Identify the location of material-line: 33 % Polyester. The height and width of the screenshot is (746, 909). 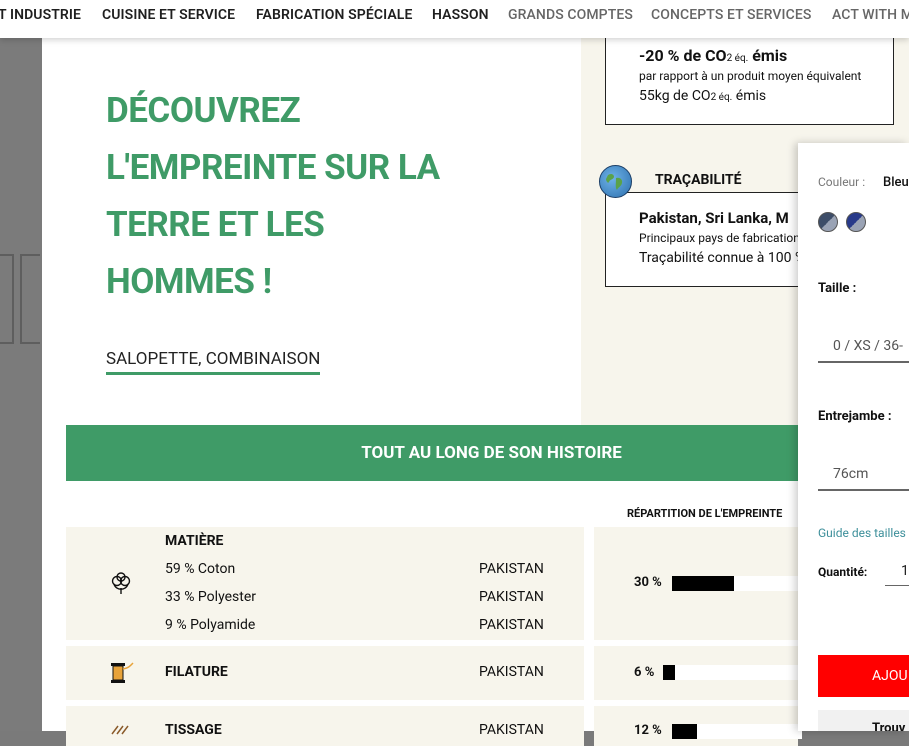
(210, 597).